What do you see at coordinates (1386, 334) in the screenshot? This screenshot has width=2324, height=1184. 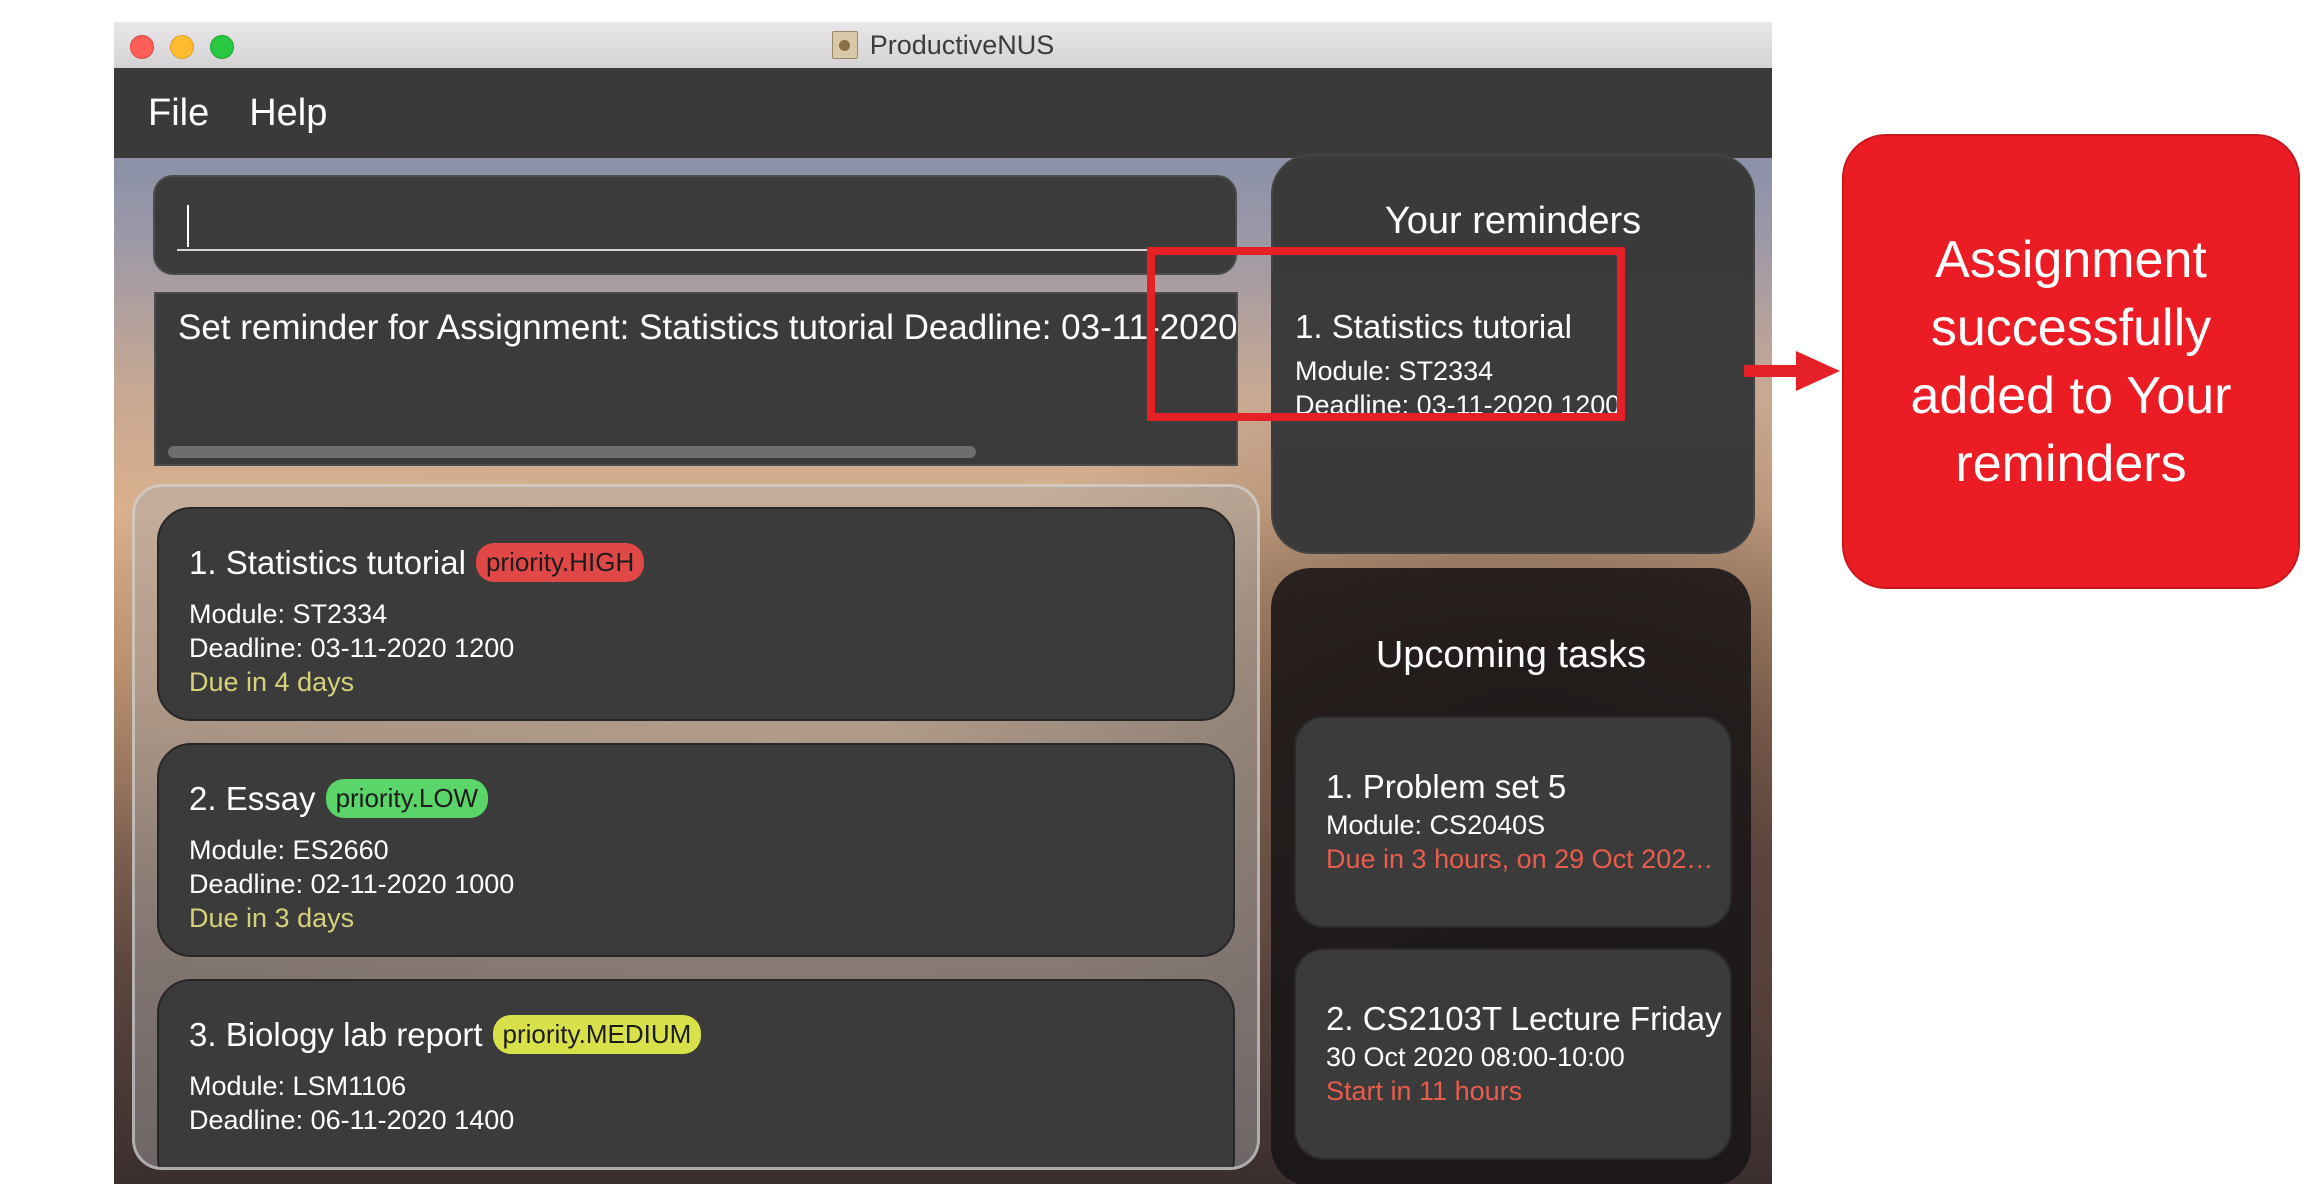 I see `reminder-highlight-box` at bounding box center [1386, 334].